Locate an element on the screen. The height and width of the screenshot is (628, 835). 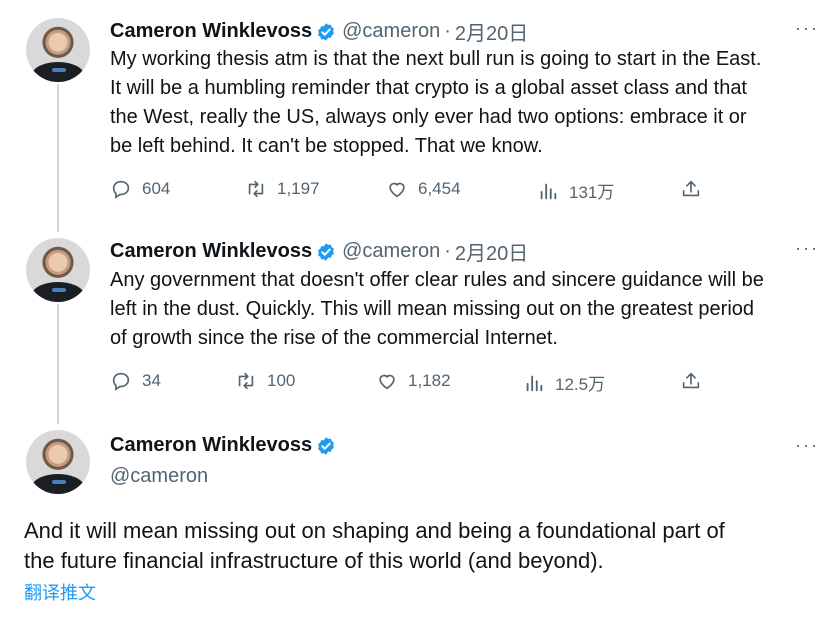
retweet-button: 100 is located at coordinates (265, 381).